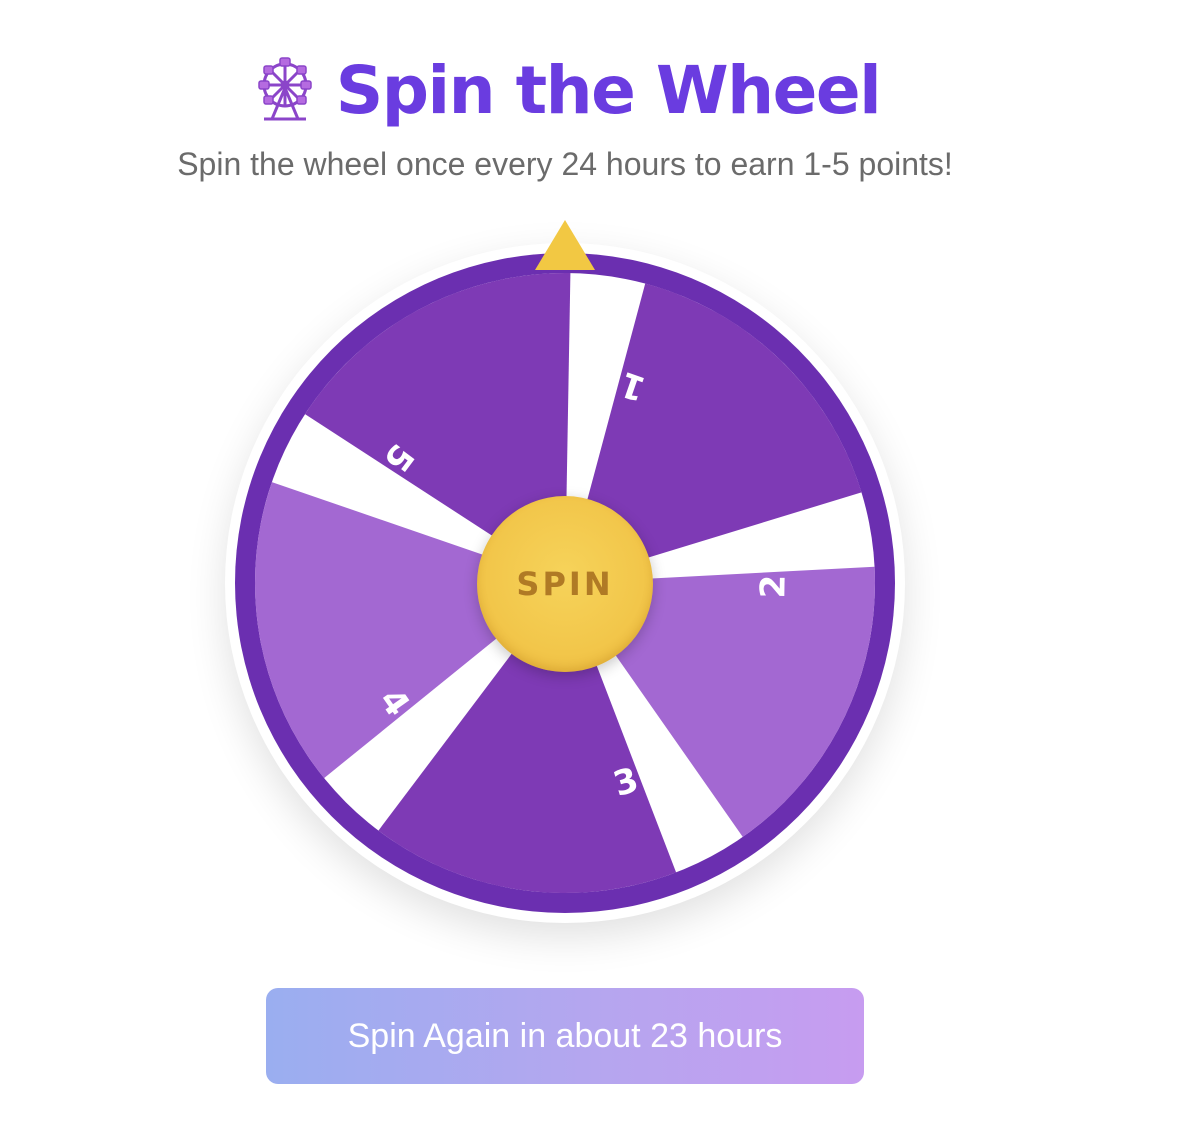 Image resolution: width=1184 pixels, height=1128 pixels. I want to click on spin-button-label: SPIN, so click(565, 584).